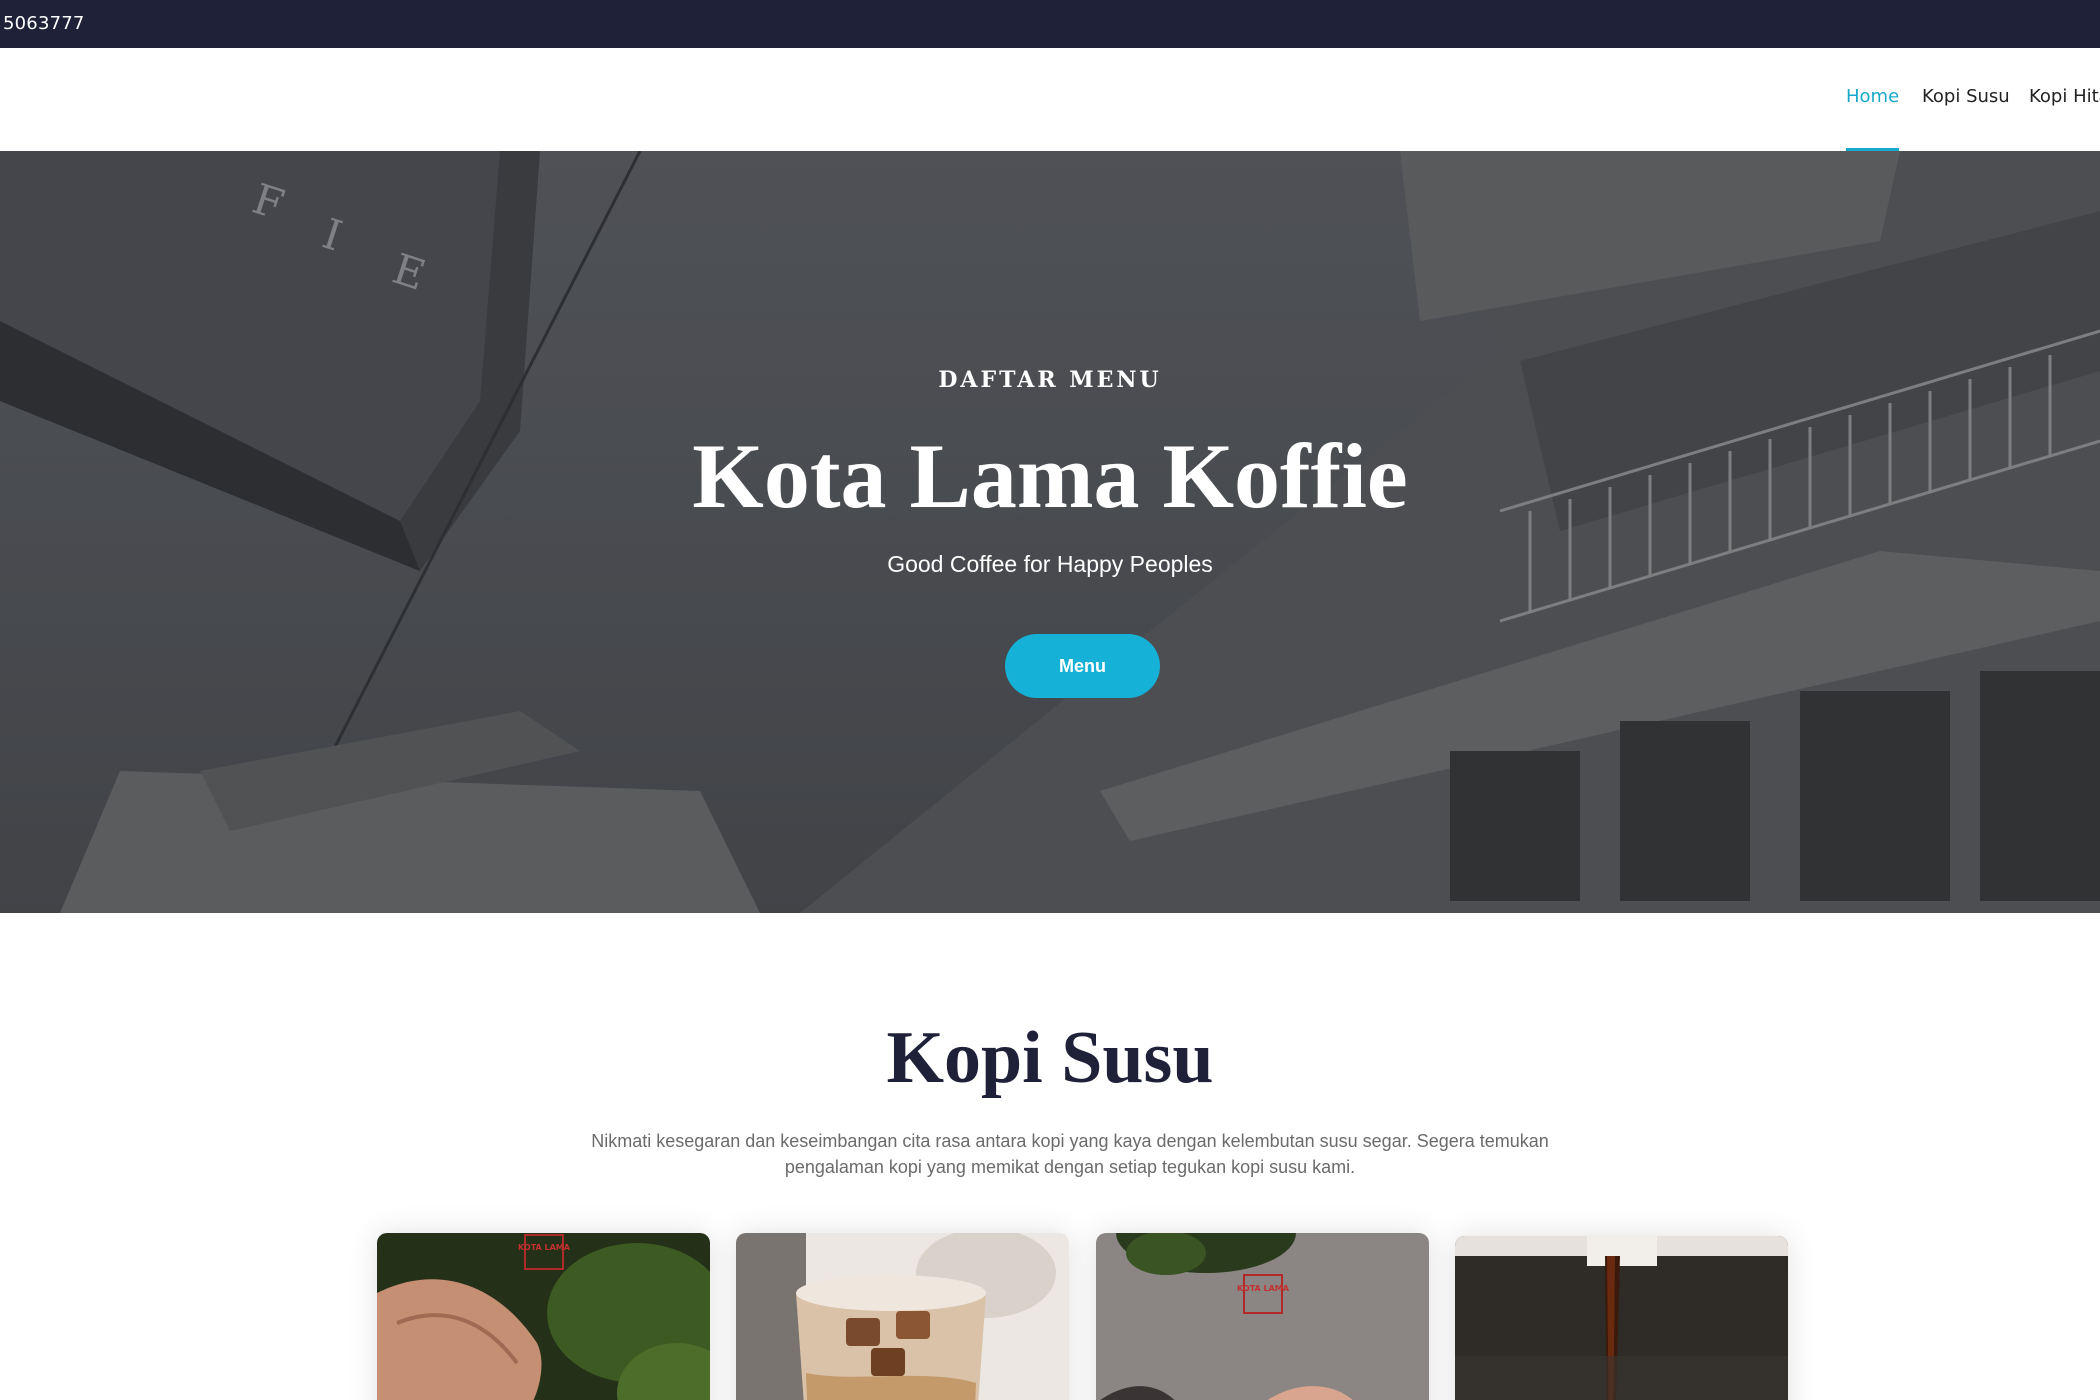 The image size is (2100, 1400). I want to click on top-info-bar: 5063777, so click(1050, 24).